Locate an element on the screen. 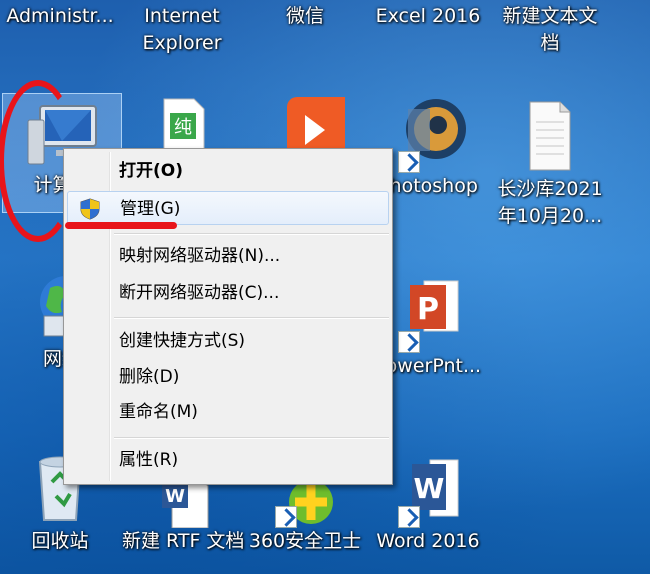 Image resolution: width=650 pixels, height=574 pixels. menu-item-rename: 重命名(M) is located at coordinates (228, 412).